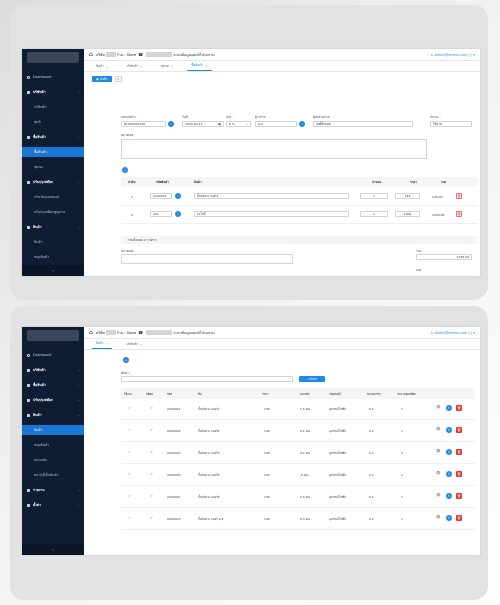 The image size is (500, 605). What do you see at coordinates (53, 242) in the screenshot?
I see `sidebar-item-11: สินค้า` at bounding box center [53, 242].